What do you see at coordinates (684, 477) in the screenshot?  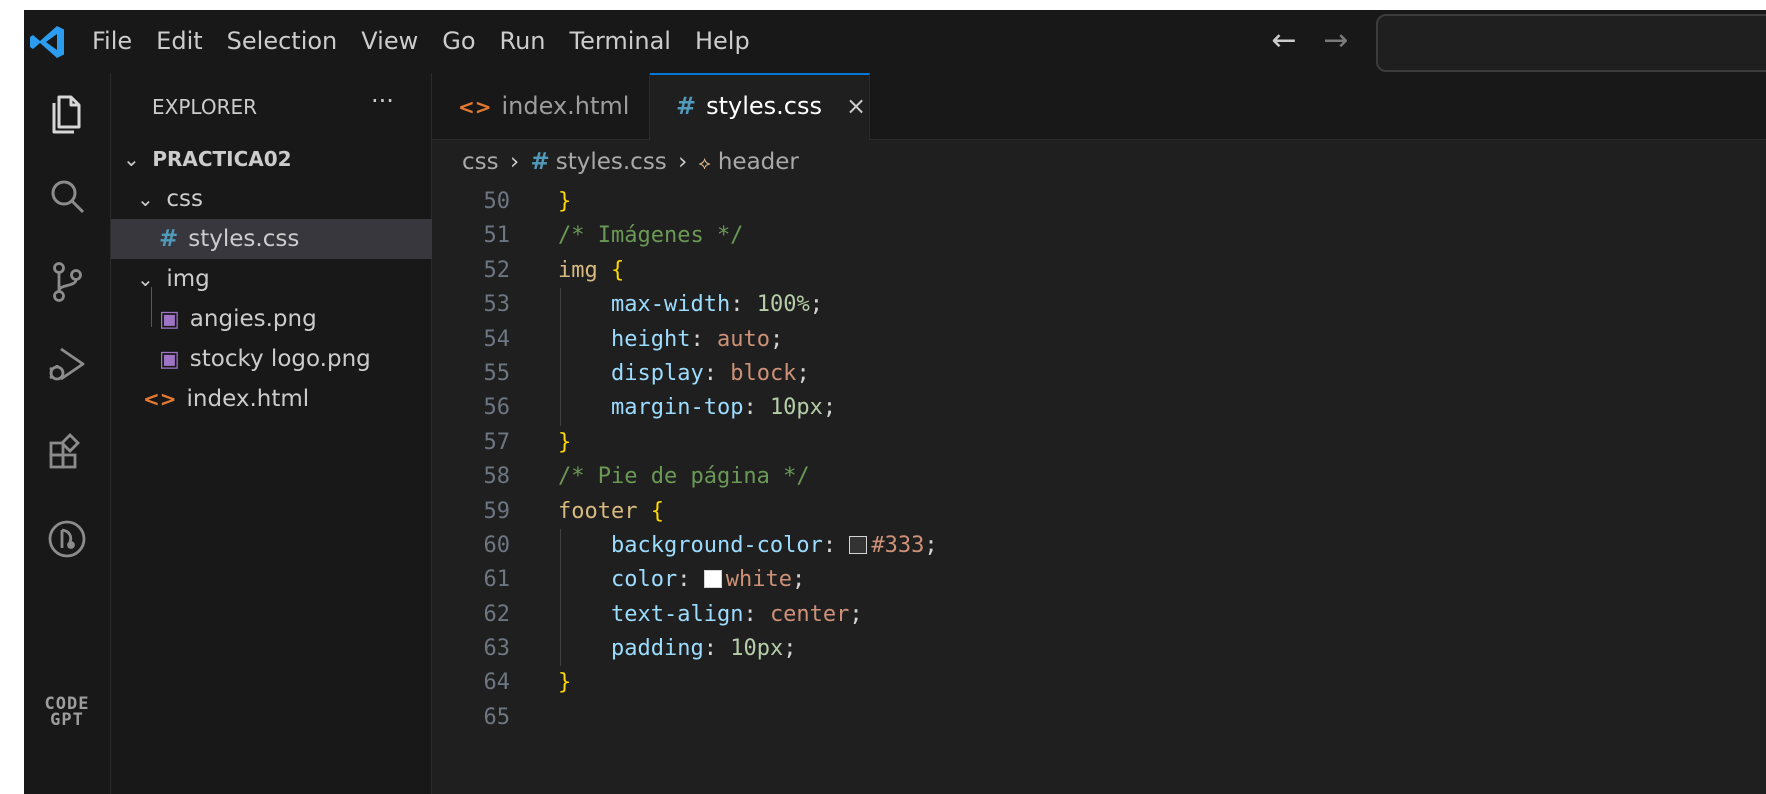 I see `code-text: /* Pie de página */` at bounding box center [684, 477].